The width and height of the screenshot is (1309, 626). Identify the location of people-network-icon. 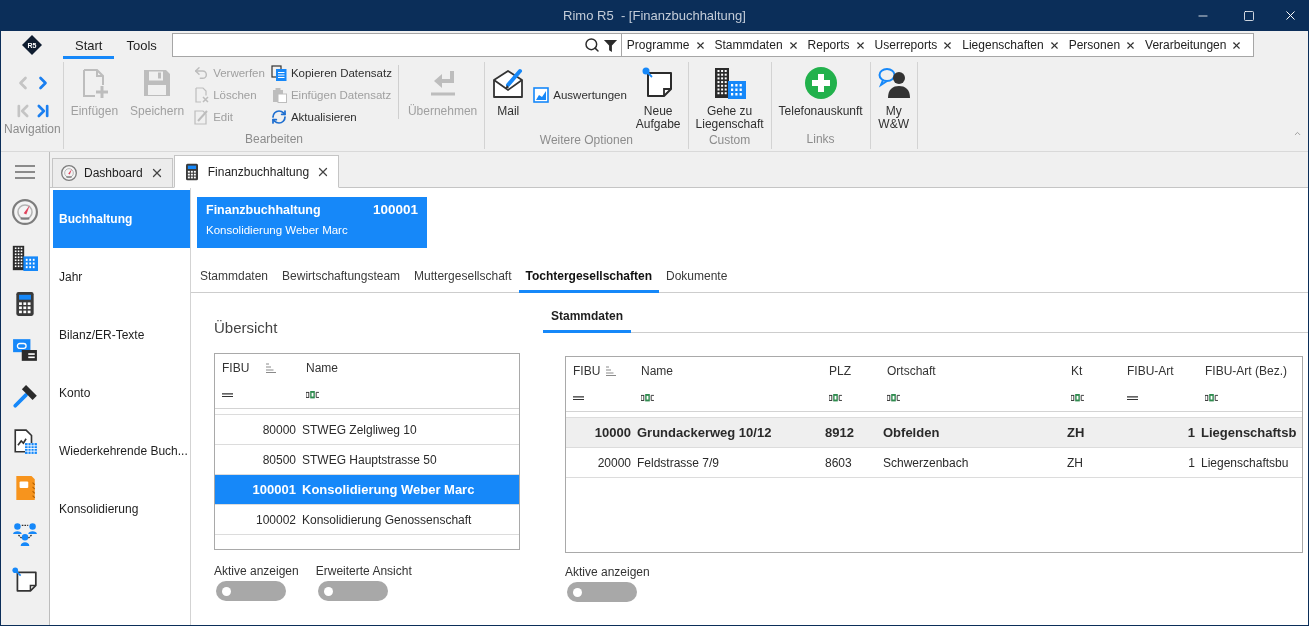
(25, 534).